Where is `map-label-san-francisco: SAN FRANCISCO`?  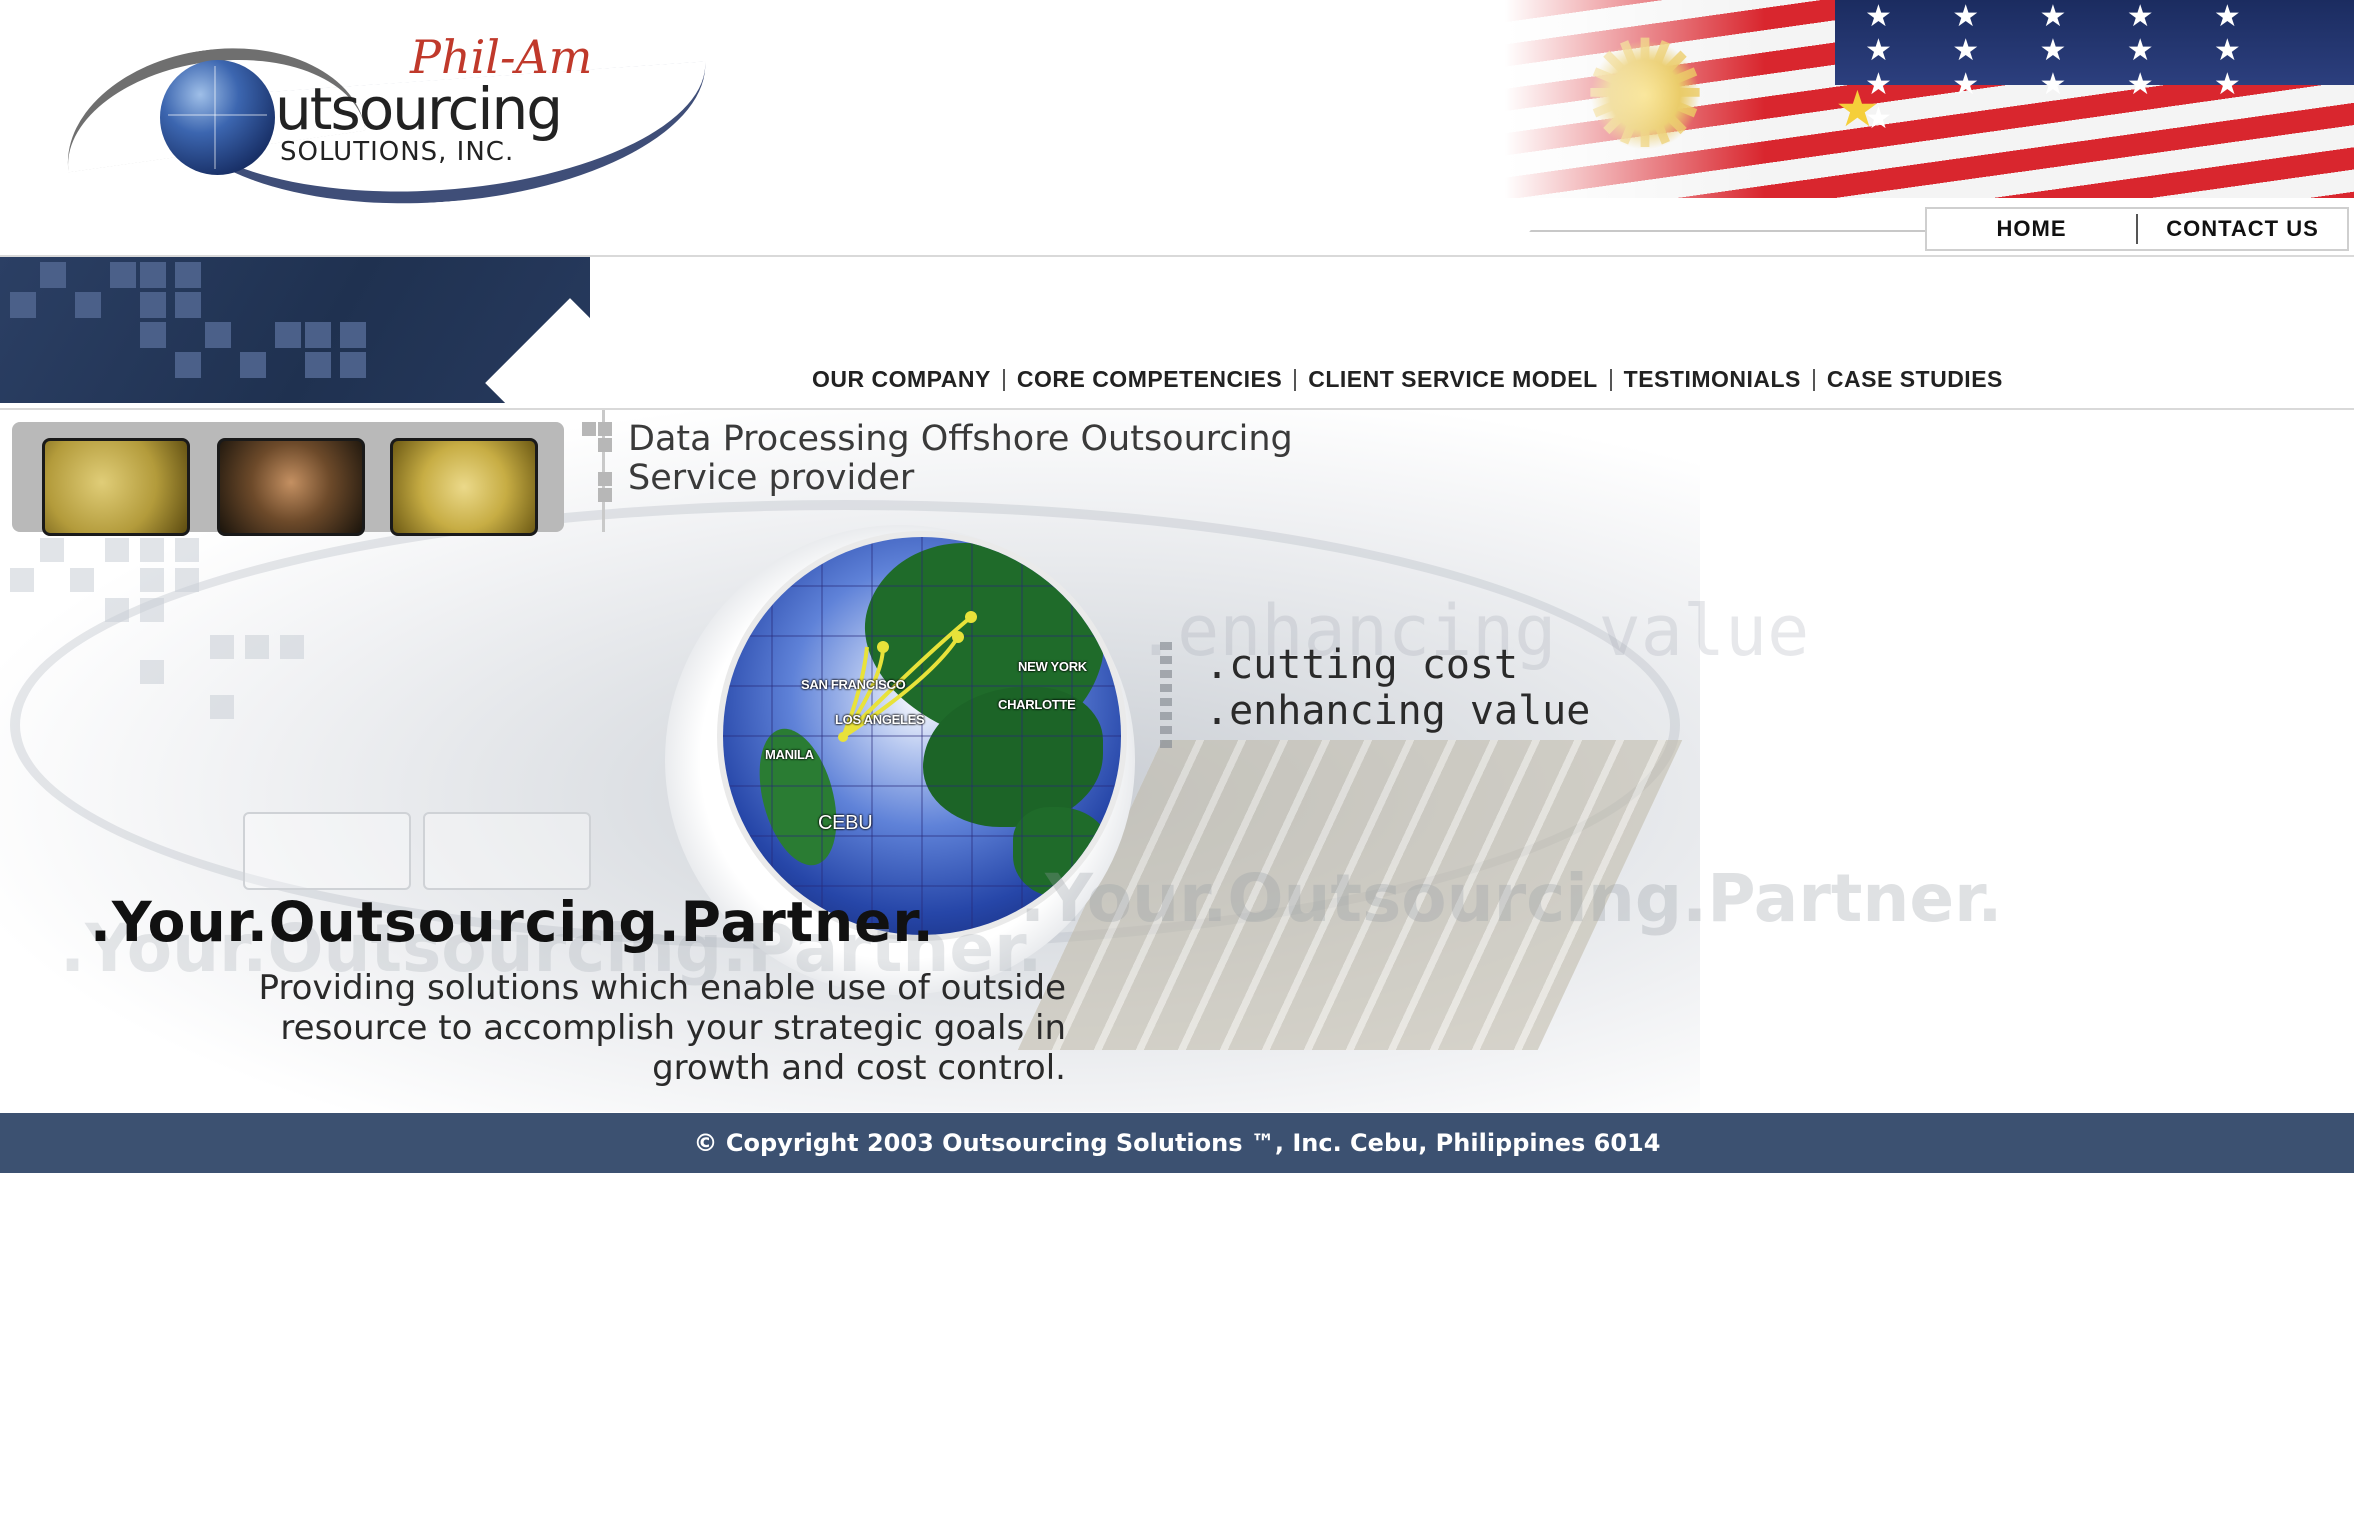
map-label-san-francisco: SAN FRANCISCO is located at coordinates (853, 684).